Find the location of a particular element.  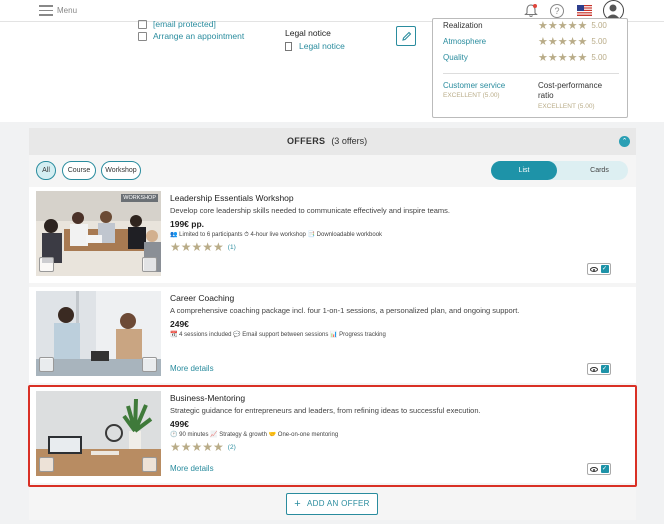

email-link: [email protected] is located at coordinates (177, 24).